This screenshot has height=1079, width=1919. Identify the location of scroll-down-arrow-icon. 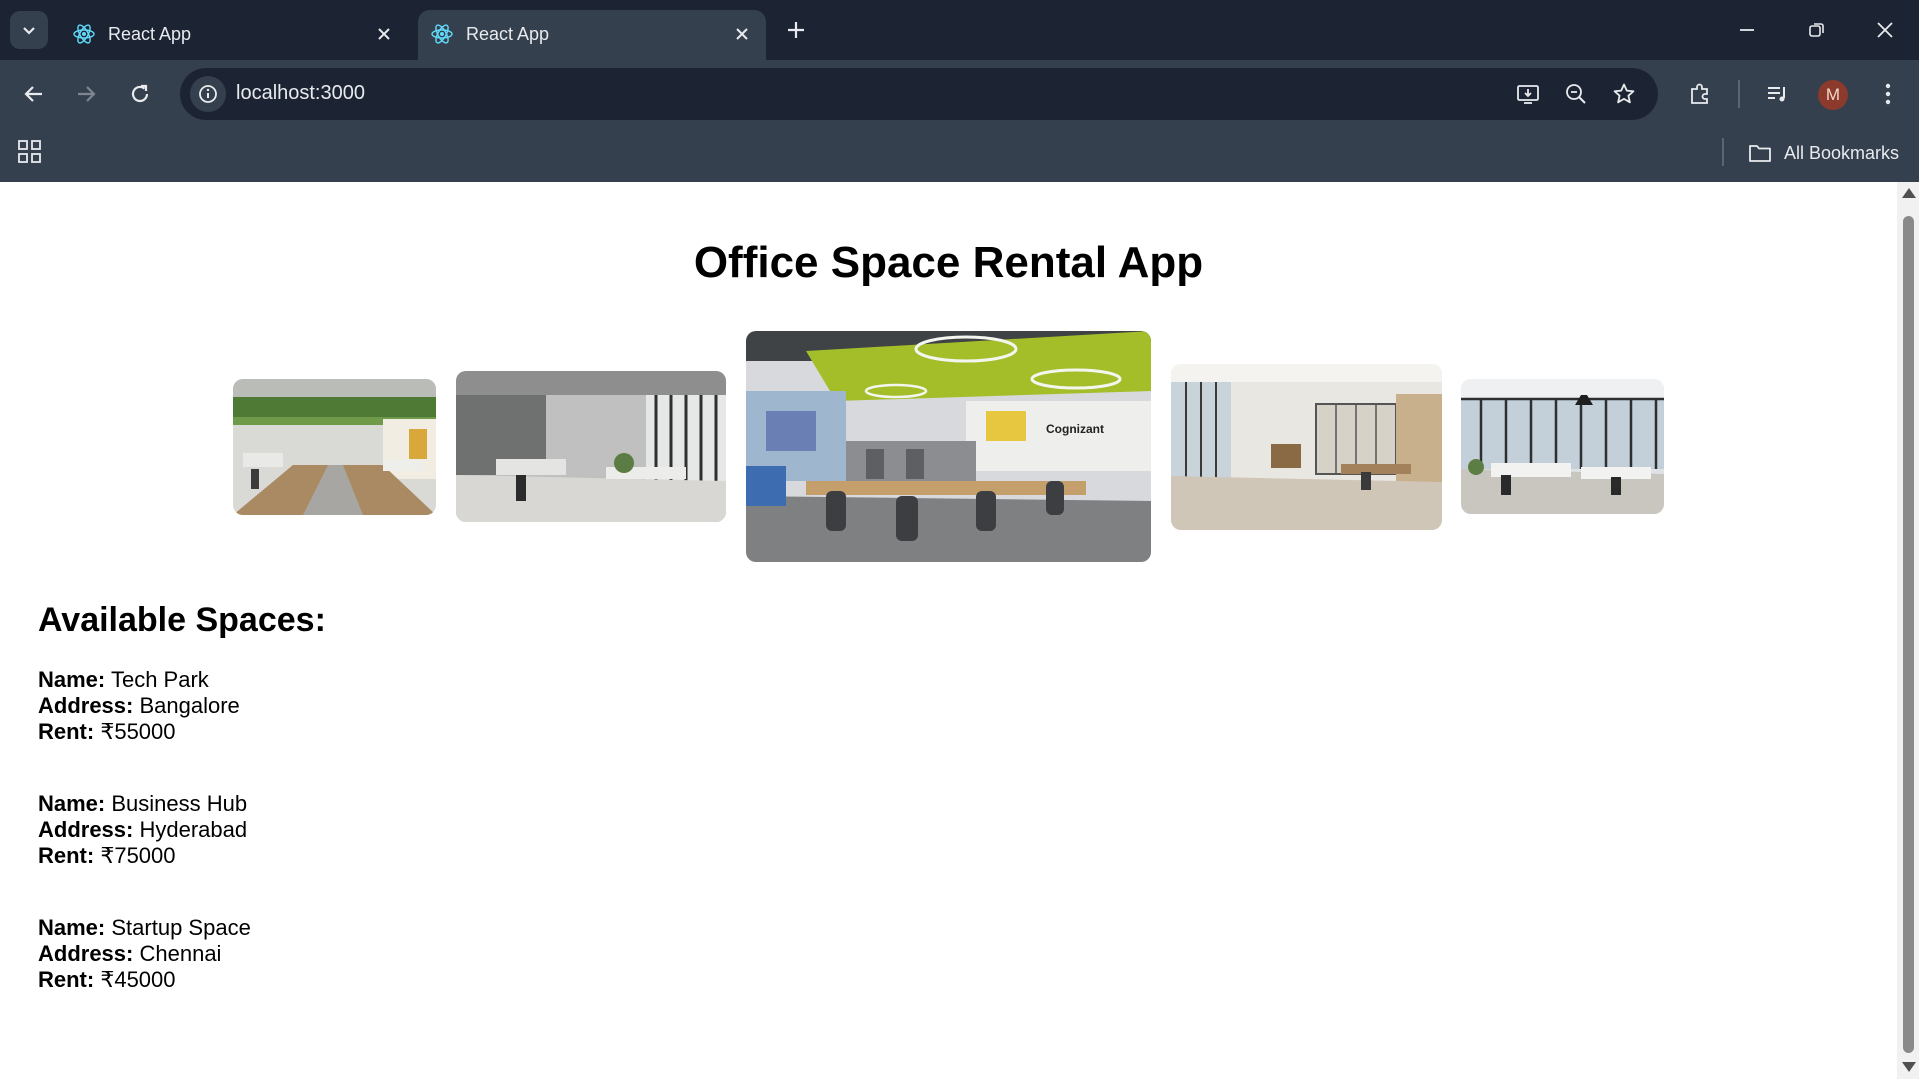
(1909, 1067).